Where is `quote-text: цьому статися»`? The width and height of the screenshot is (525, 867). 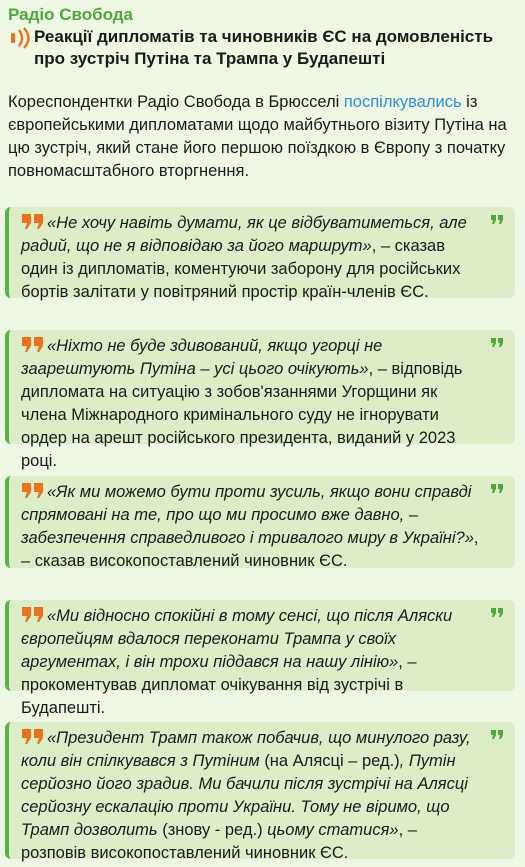 quote-text: цьому статися» is located at coordinates (330, 830).